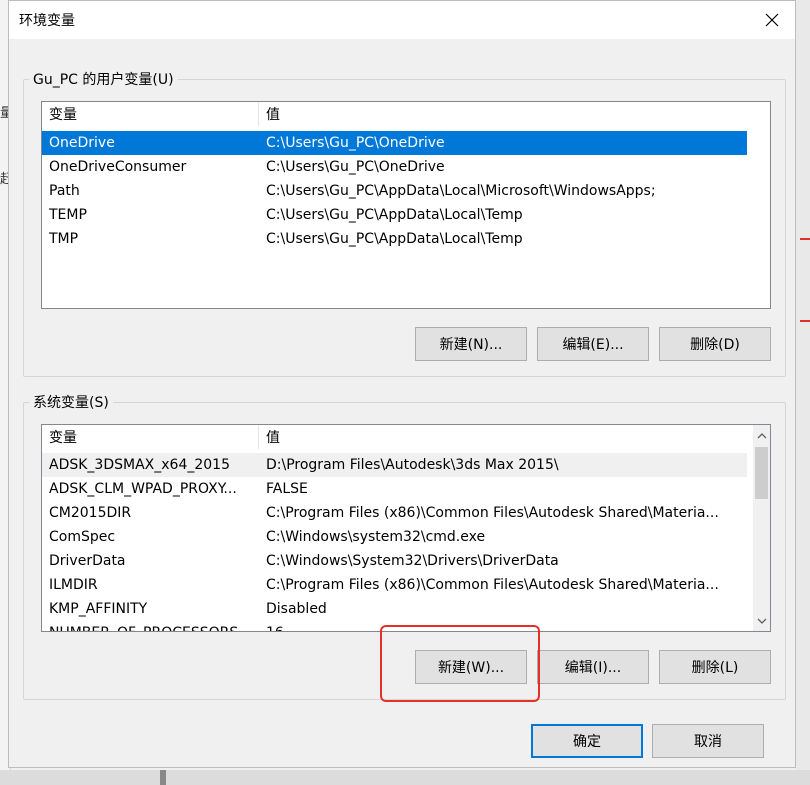 Image resolution: width=810 pixels, height=785 pixels. Describe the element at coordinates (150, 626) in the screenshot. I see `variable-name: NUMBER_OF_PROCESSORS` at that location.